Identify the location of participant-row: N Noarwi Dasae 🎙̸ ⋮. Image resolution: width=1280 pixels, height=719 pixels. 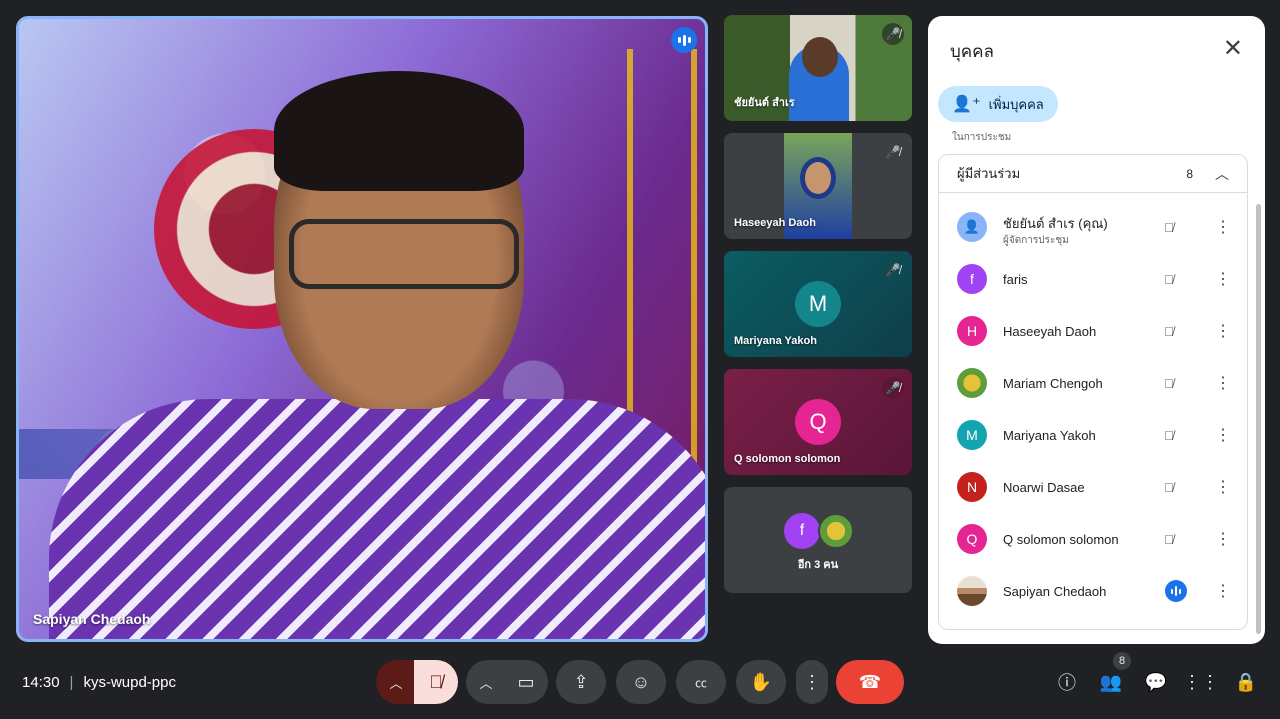
(1094, 487).